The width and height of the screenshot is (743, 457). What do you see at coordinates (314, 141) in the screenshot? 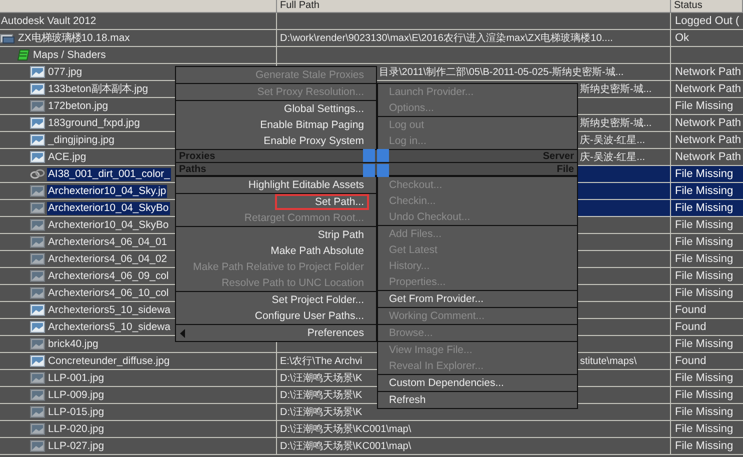
I see `menu-item: Enable Proxy System` at bounding box center [314, 141].